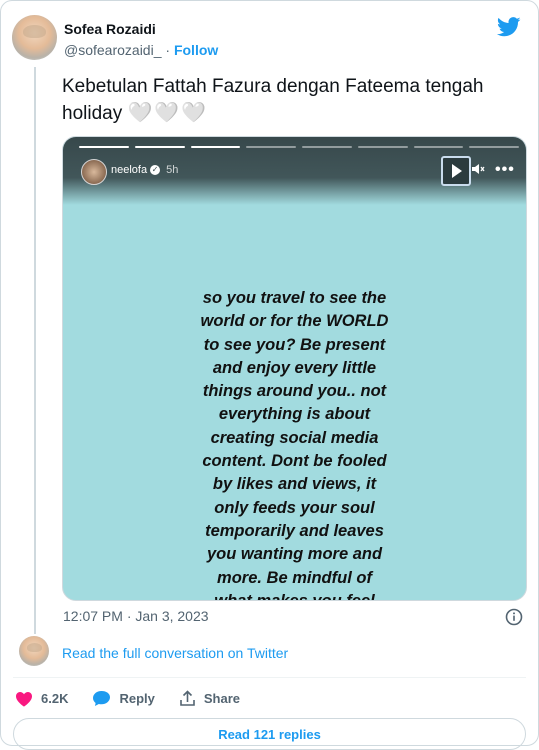 The width and height of the screenshot is (539, 750). What do you see at coordinates (137, 698) in the screenshot?
I see `reply-label: Reply` at bounding box center [137, 698].